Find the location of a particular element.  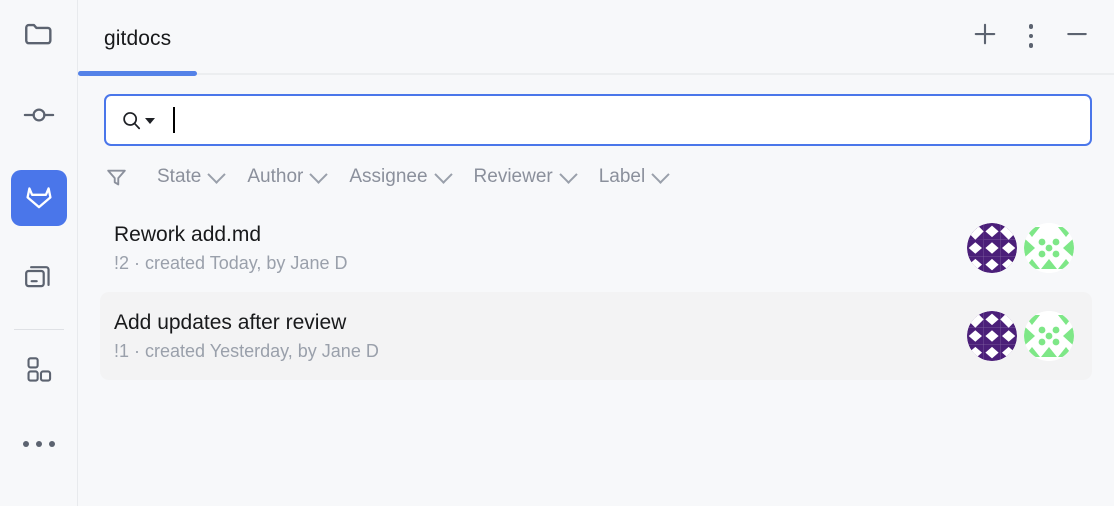

search-input is located at coordinates (598, 120).